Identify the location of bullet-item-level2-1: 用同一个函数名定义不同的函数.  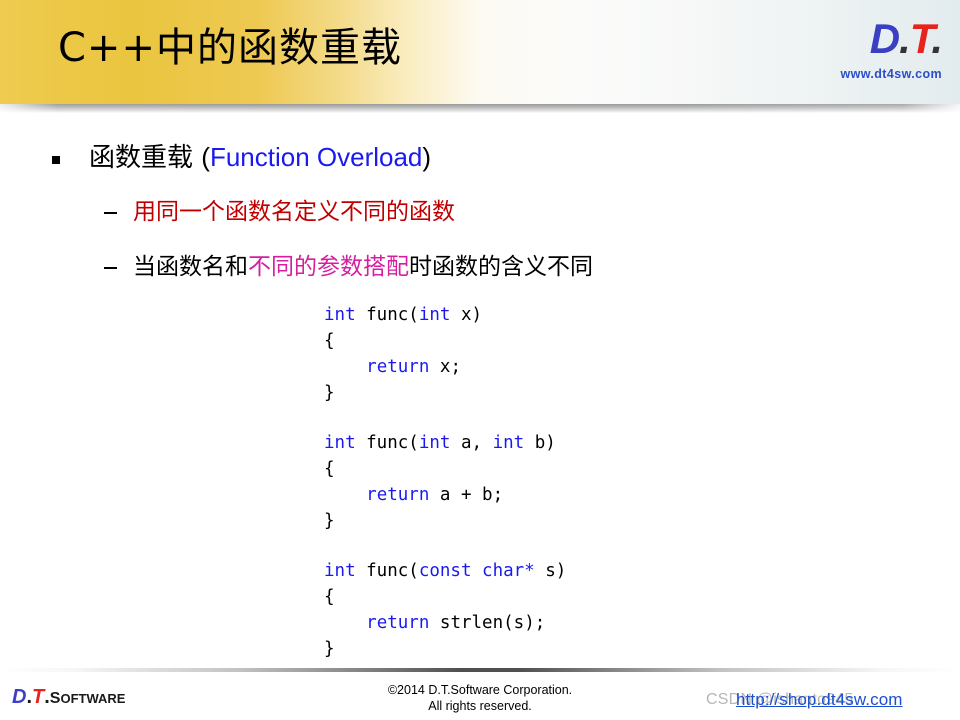
(279, 212).